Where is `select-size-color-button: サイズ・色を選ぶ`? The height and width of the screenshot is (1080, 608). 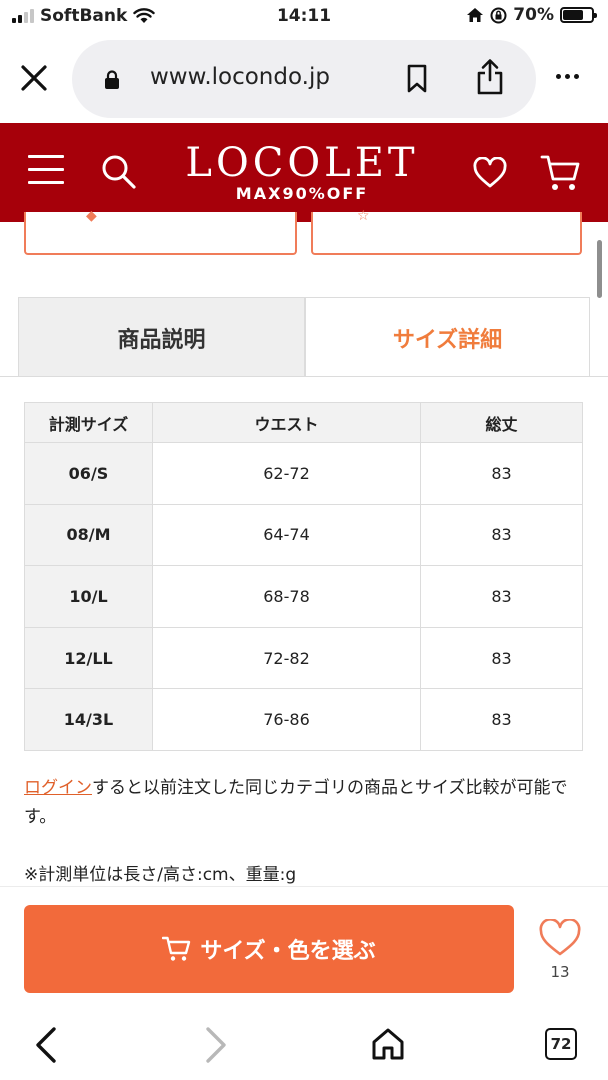 select-size-color-button: サイズ・色を選ぶ is located at coordinates (269, 949).